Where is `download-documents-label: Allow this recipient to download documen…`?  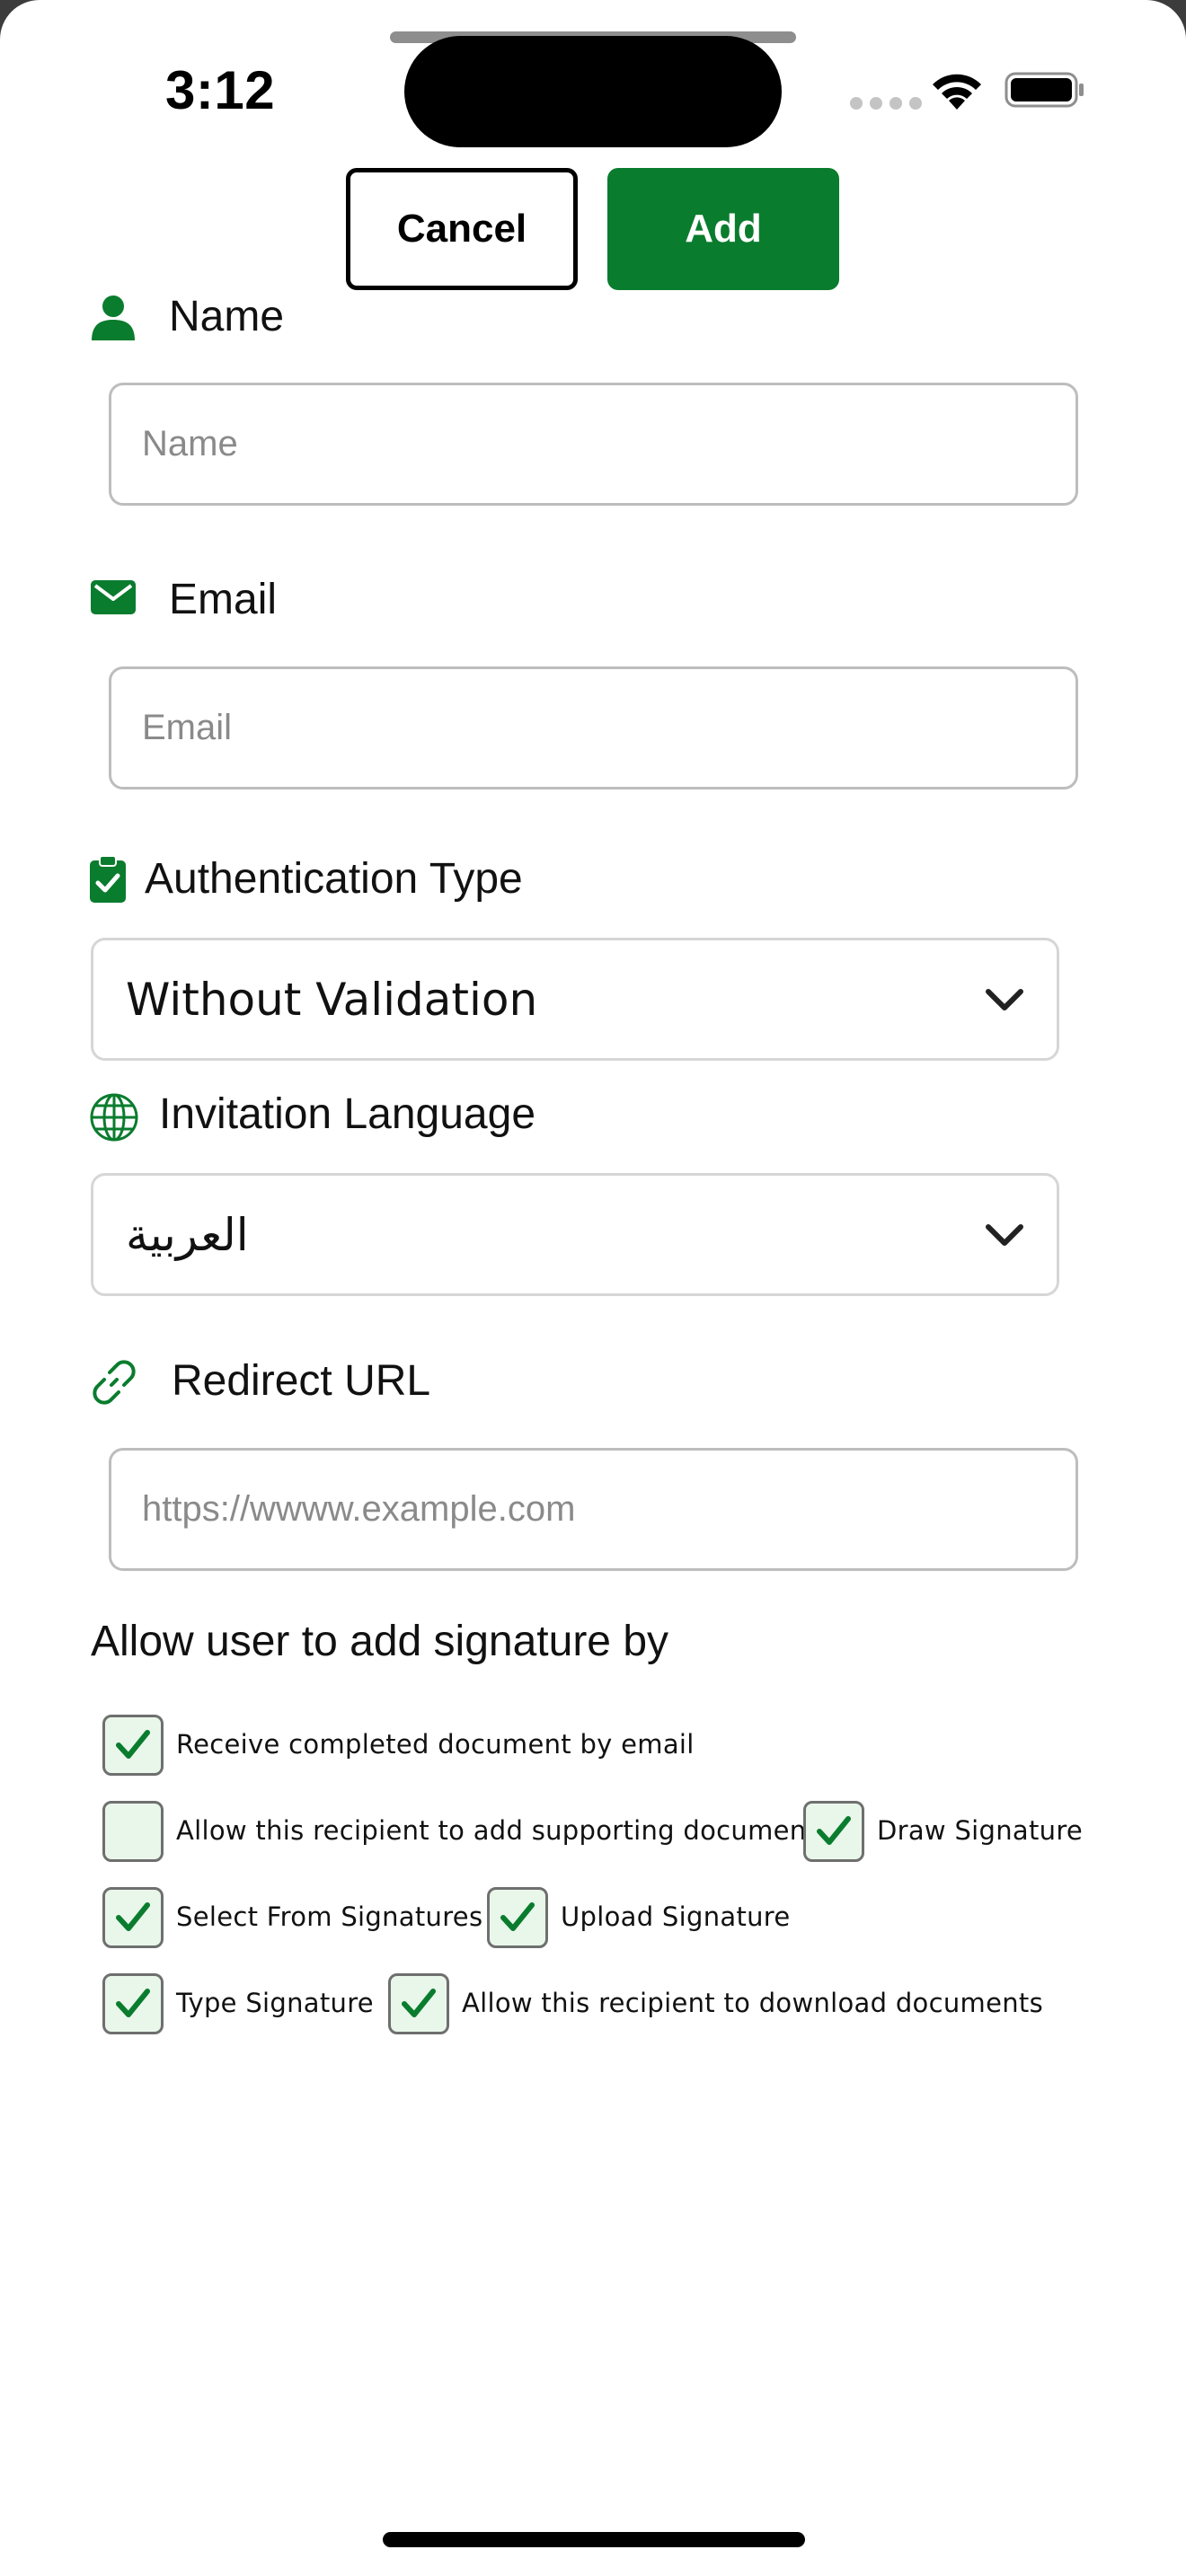 download-documents-label: Allow this recipient to download documen… is located at coordinates (752, 2003).